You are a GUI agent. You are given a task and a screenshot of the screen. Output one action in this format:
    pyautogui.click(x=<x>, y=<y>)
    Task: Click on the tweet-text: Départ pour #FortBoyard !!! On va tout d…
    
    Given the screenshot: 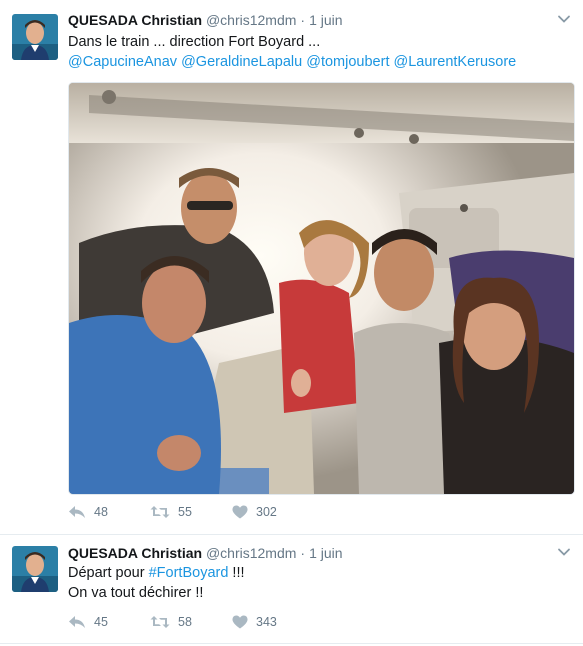 What is the action you would take?
    pyautogui.click(x=156, y=583)
    